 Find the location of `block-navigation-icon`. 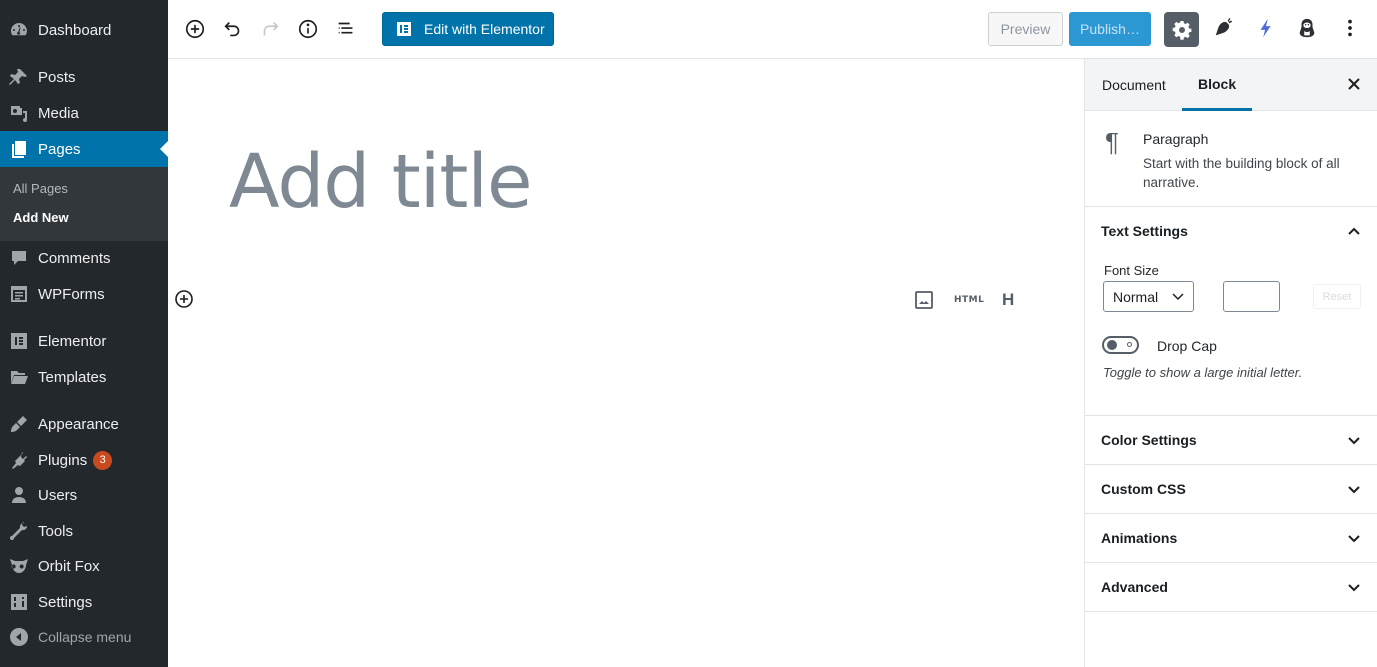

block-navigation-icon is located at coordinates (346, 29).